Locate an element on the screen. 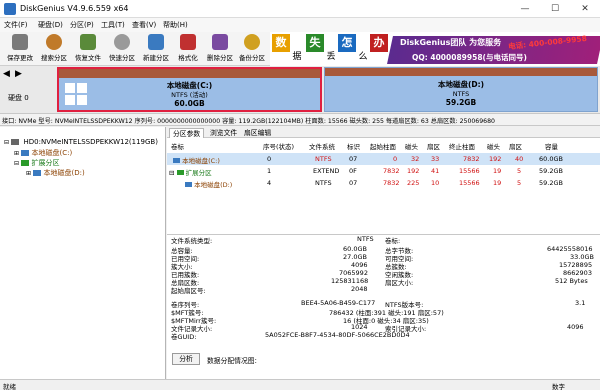 This screenshot has height=390, width=600. cell-end-cyl: 7832 is located at coordinates (471, 159).